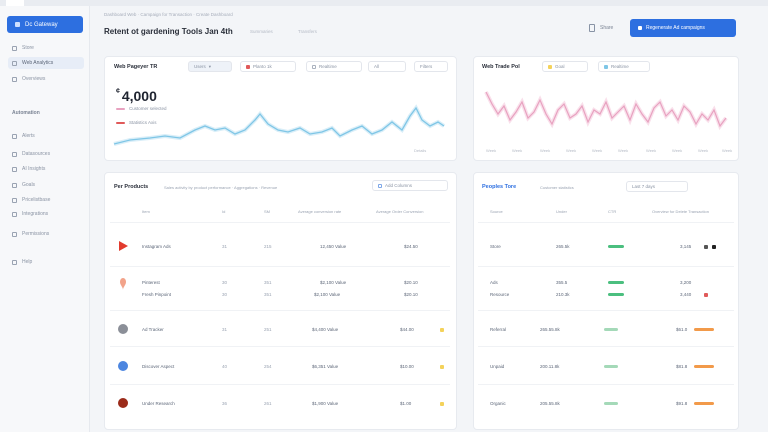 The height and width of the screenshot is (432, 768). Describe the element at coordinates (496, 211) in the screenshot. I see `column-header: Source` at that location.